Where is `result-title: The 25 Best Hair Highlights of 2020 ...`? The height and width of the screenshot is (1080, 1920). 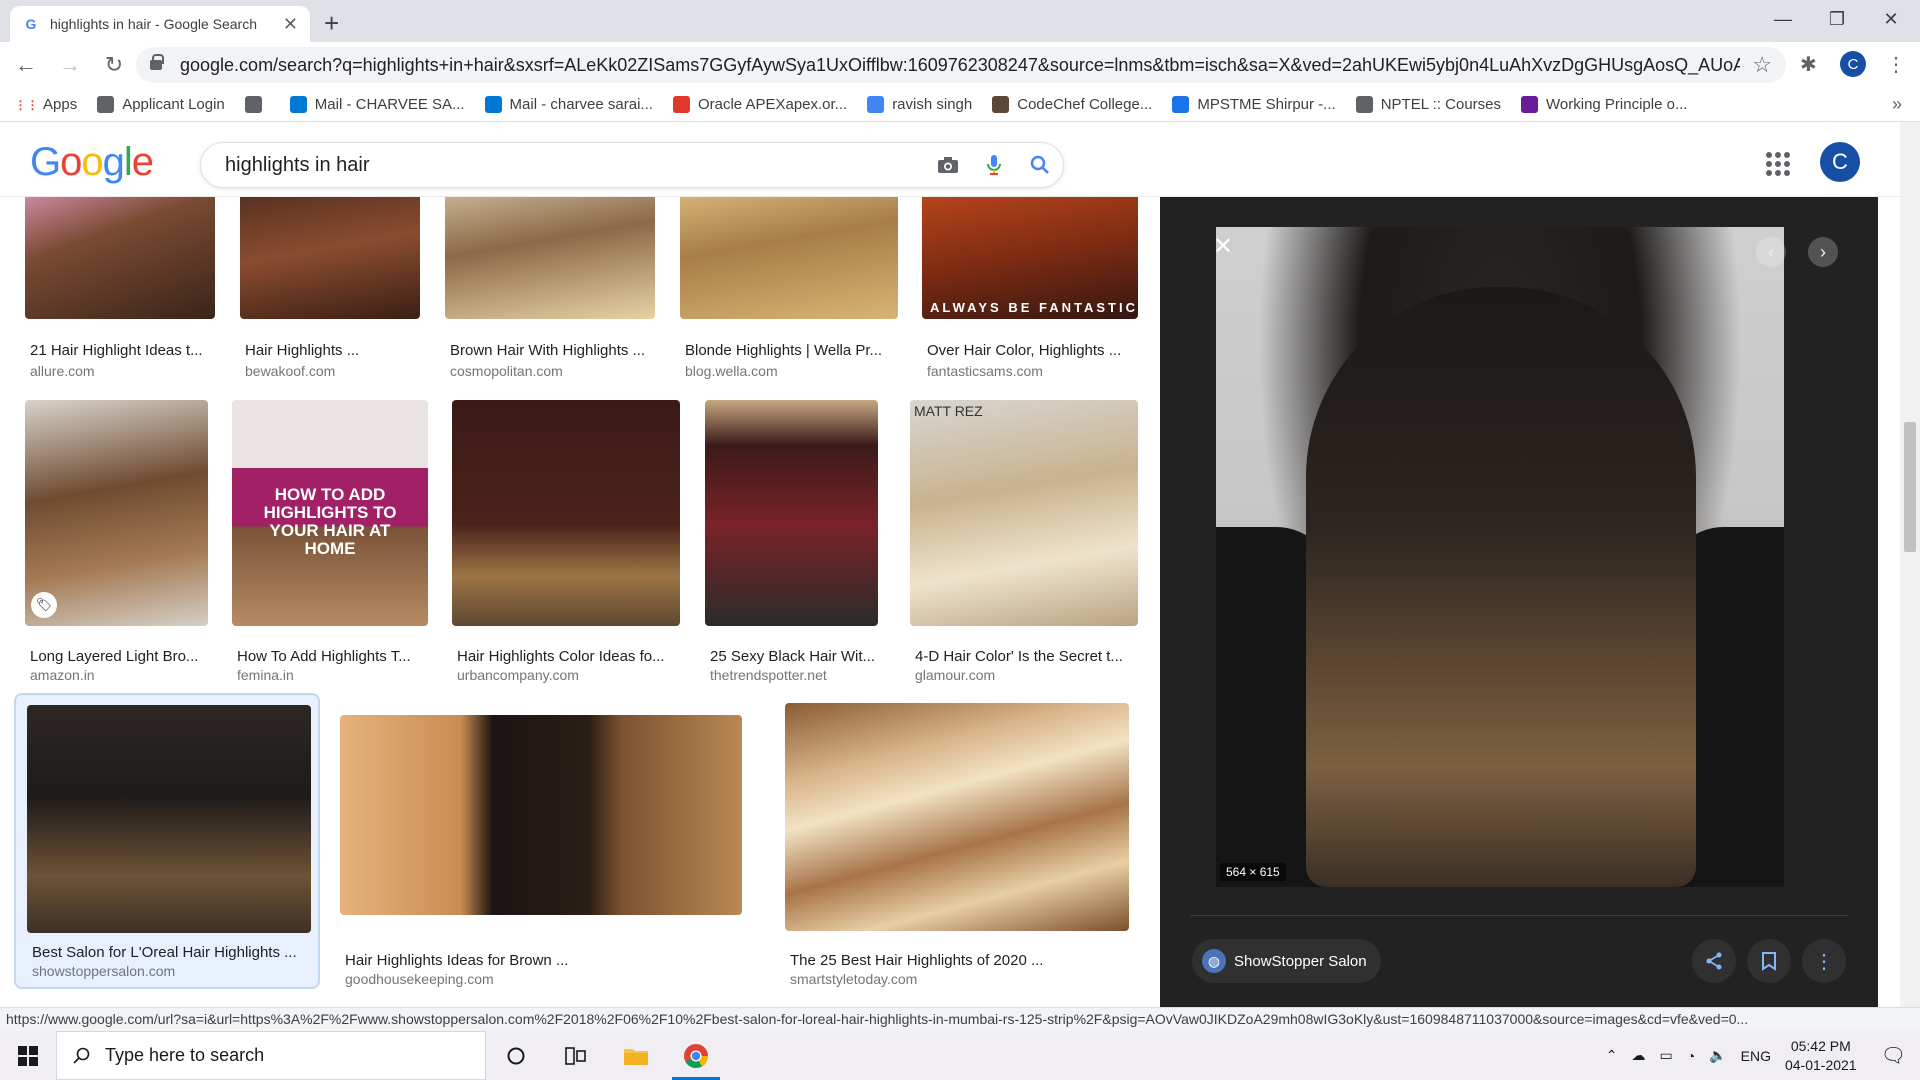
result-title: The 25 Best Hair Highlights of 2020 ... is located at coordinates (962, 960).